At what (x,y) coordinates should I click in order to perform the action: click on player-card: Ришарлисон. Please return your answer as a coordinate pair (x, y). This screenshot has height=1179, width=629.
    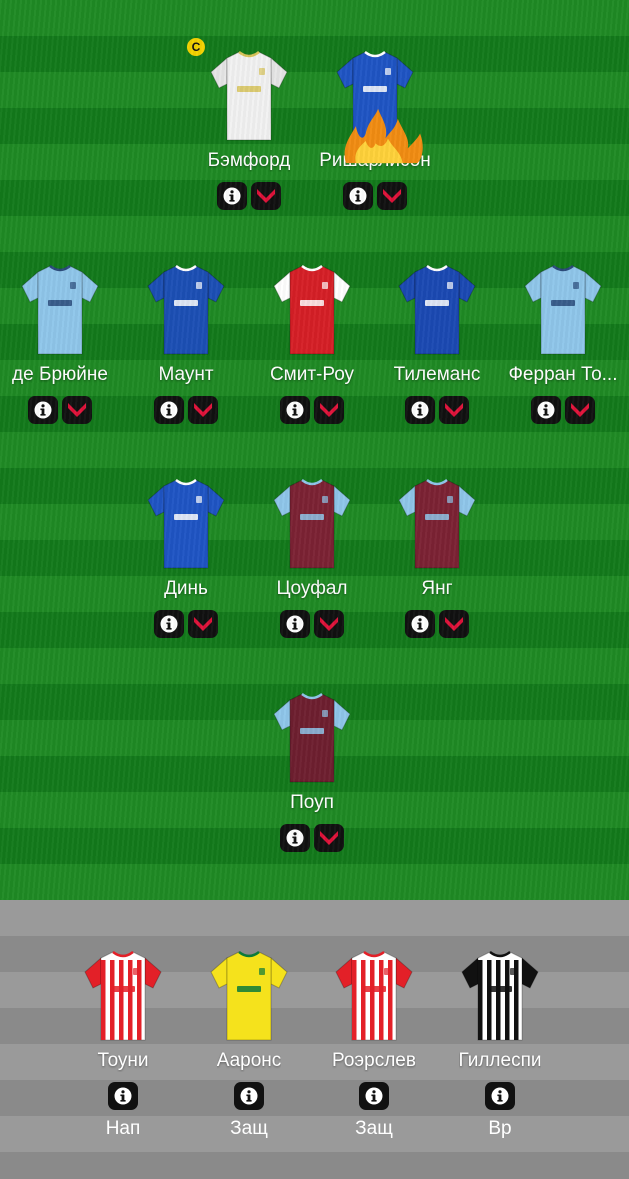
    Looking at the image, I should click on (375, 130).